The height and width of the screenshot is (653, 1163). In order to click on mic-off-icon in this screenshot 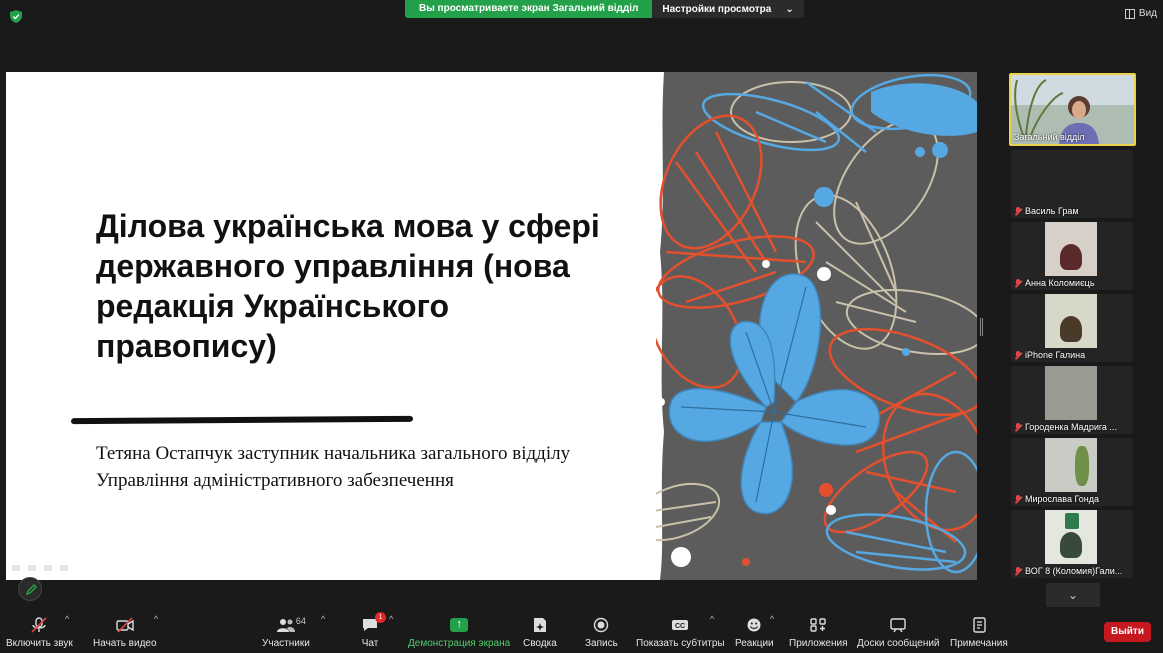, I will do `click(39, 625)`.